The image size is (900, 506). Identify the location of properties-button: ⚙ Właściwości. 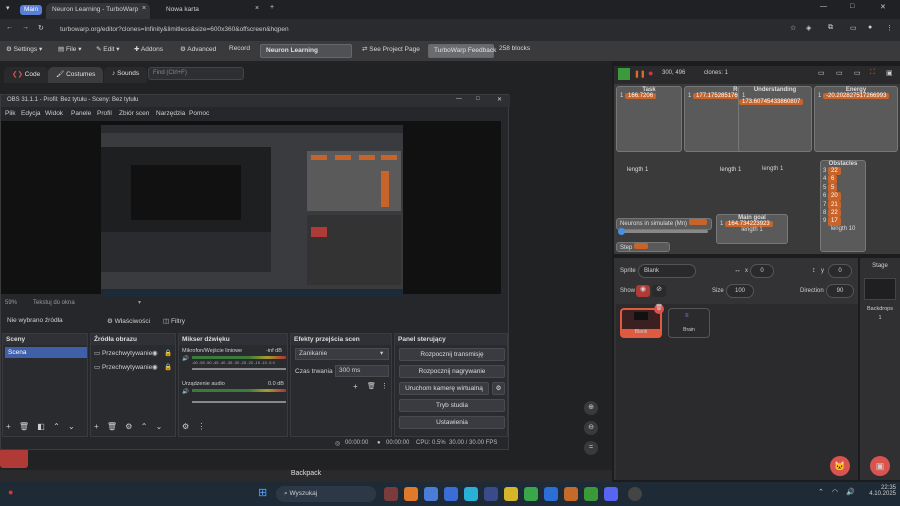
(128, 321).